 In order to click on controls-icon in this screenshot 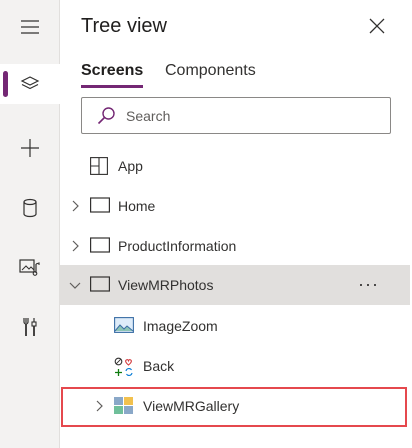, I will do `click(124, 366)`.